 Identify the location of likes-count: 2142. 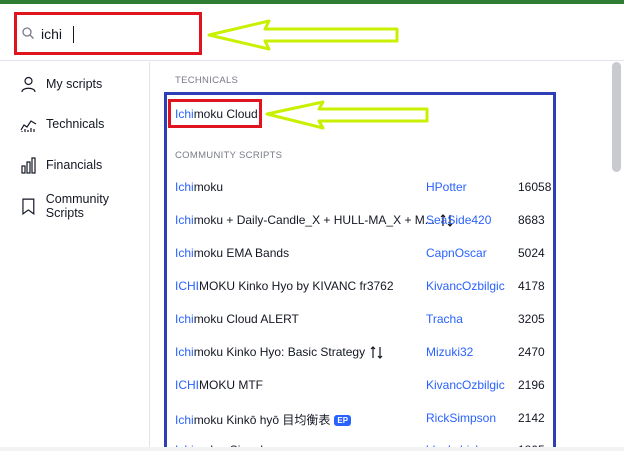
(531, 418).